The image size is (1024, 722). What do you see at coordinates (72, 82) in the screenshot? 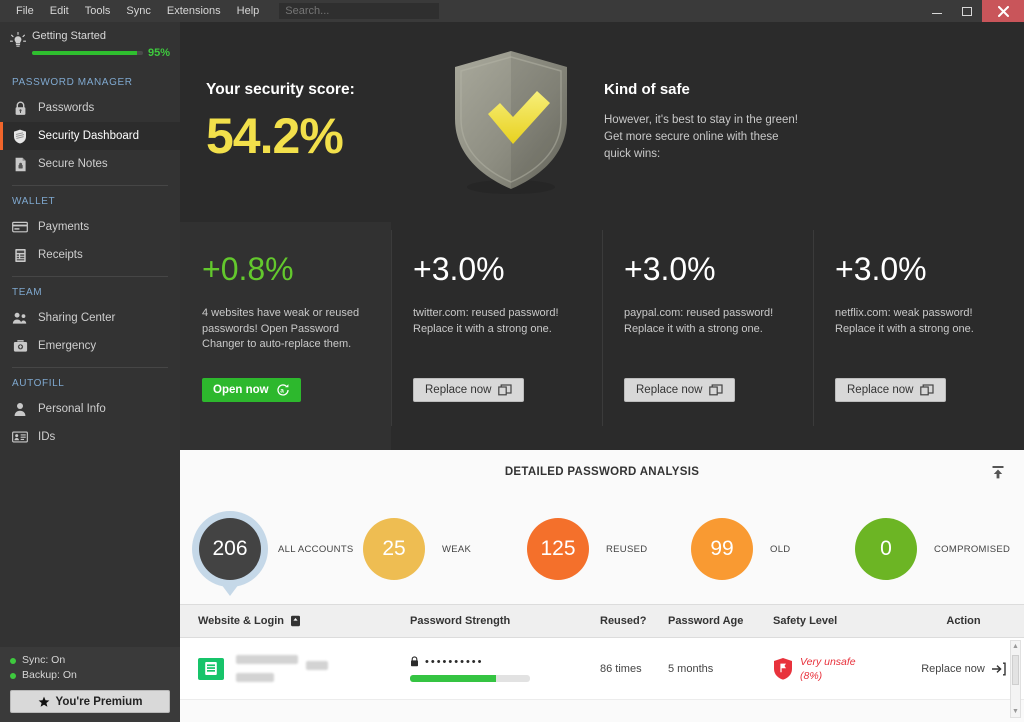
I see `sidebar-group-password-manager: PASSWORD MANAGER` at bounding box center [72, 82].